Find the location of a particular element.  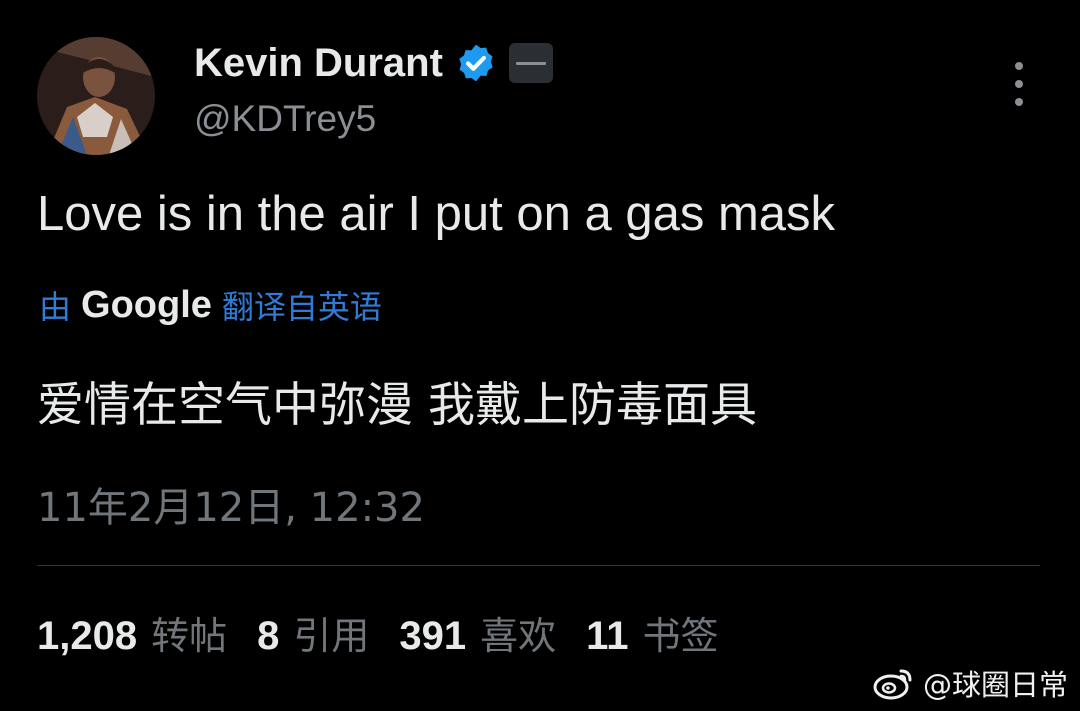

watermark: @球圈日常 is located at coordinates (970, 683).